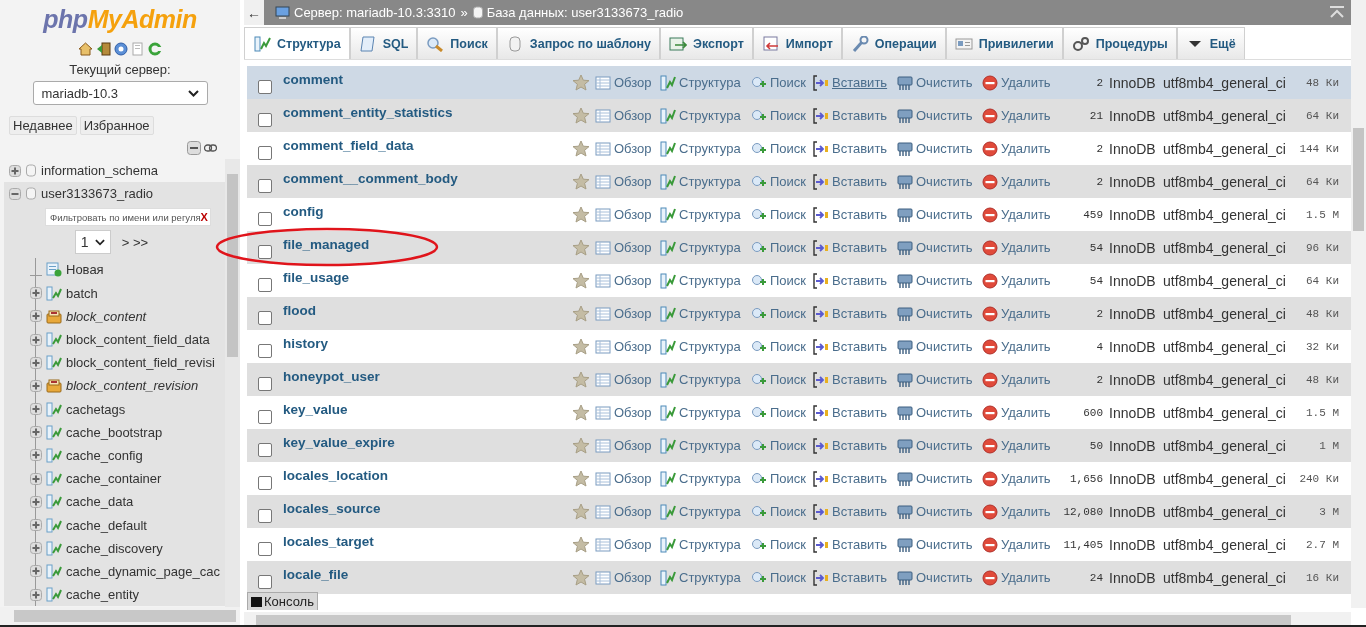  Describe the element at coordinates (135, 242) in the screenshot. I see `page-navigation-link: > >>` at that location.